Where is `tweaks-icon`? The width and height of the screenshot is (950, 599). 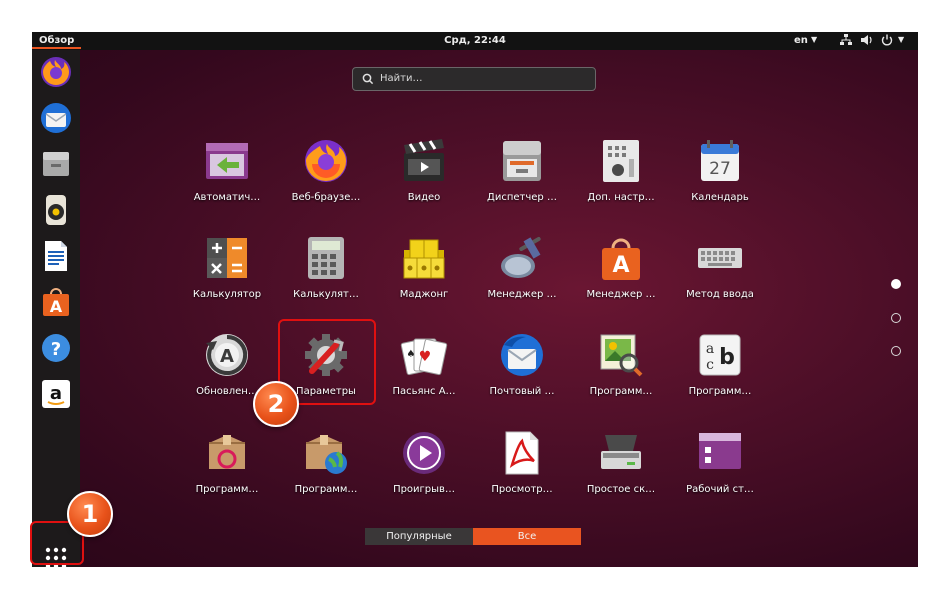
tweaks-icon is located at coordinates (621, 161).